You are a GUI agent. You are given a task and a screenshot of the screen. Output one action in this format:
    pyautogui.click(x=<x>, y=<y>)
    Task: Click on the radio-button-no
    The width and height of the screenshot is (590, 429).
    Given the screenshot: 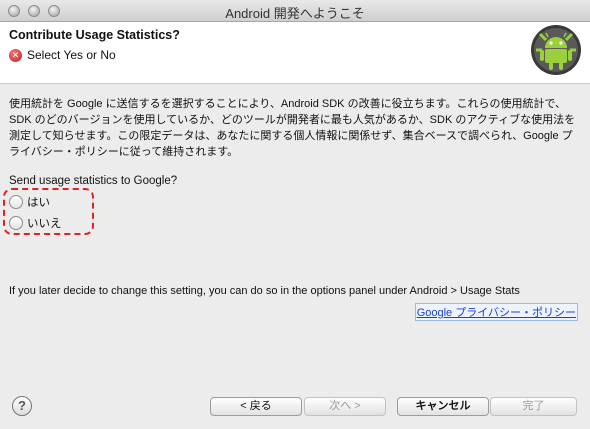 What is the action you would take?
    pyautogui.click(x=16, y=223)
    